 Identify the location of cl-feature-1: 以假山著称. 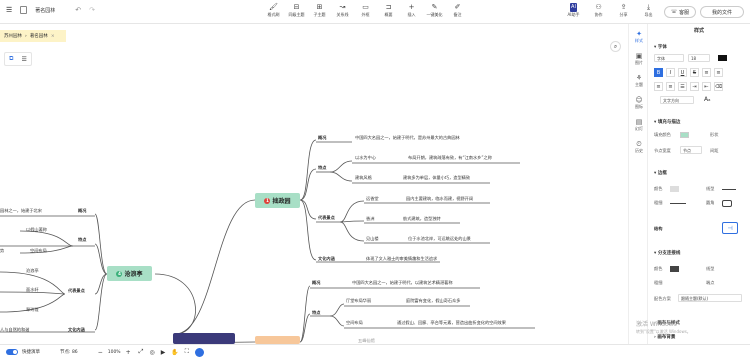
(36, 230).